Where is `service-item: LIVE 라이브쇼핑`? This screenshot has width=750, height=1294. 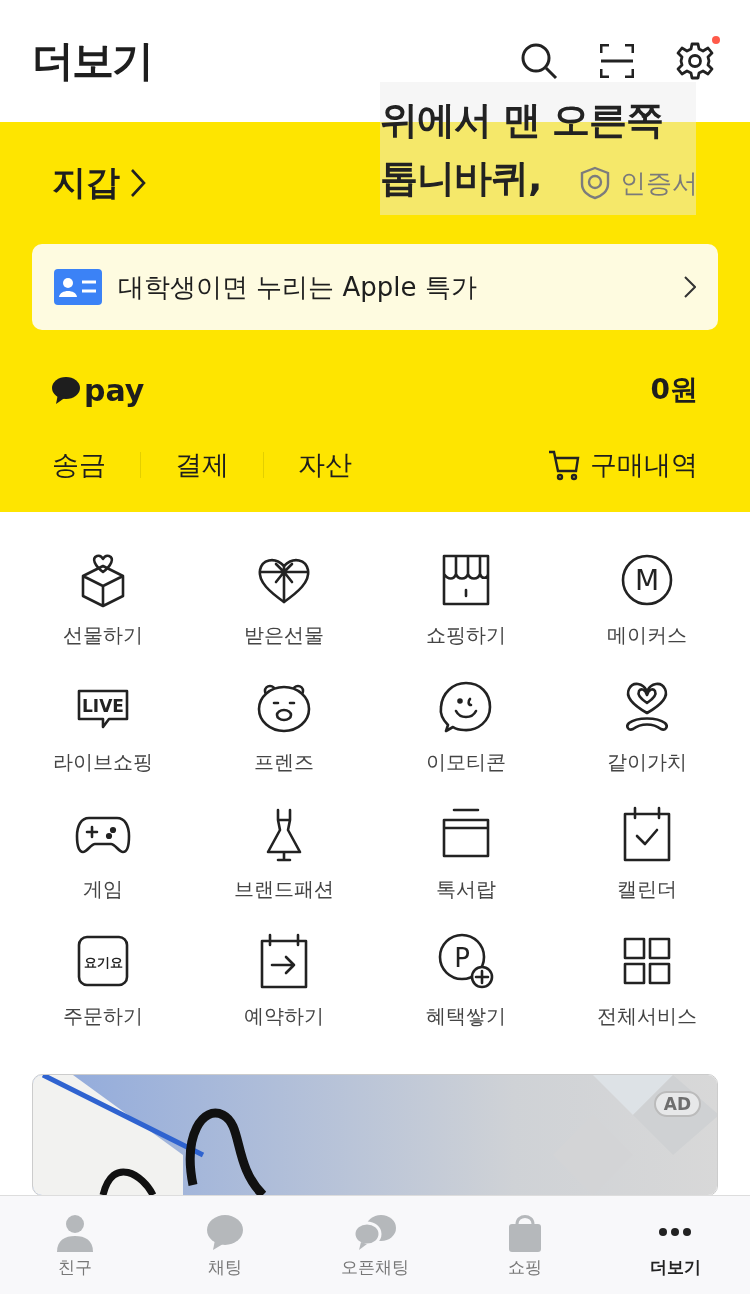 service-item: LIVE 라이브쇼핑 is located at coordinates (103, 727).